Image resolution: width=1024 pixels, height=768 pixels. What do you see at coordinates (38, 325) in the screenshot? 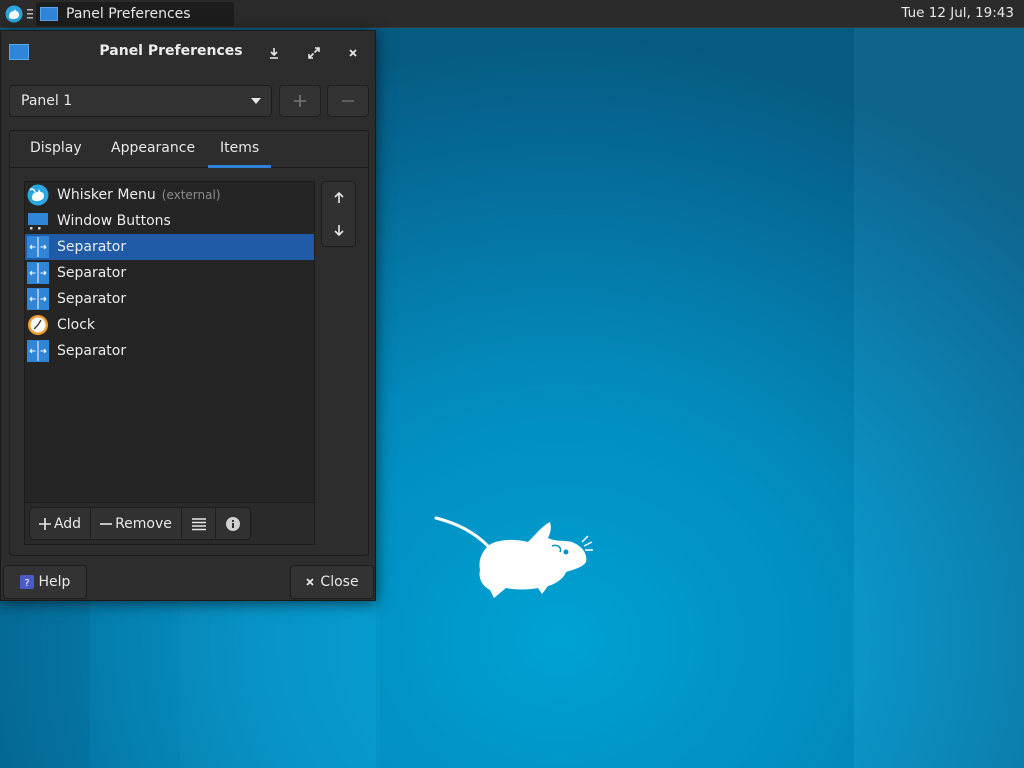
I see `clock-icon` at bounding box center [38, 325].